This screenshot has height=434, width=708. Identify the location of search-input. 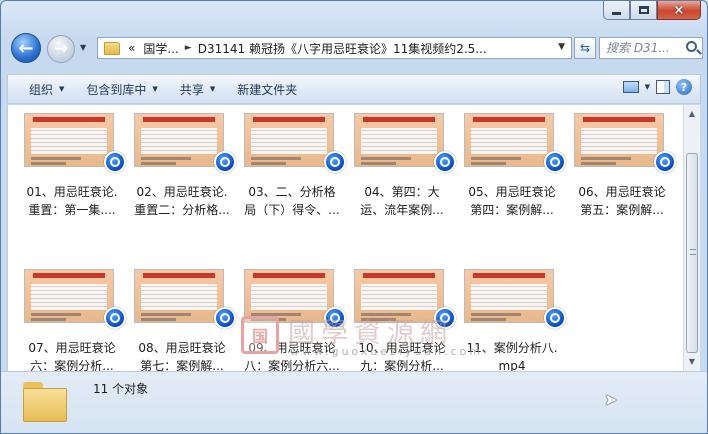
(641, 48).